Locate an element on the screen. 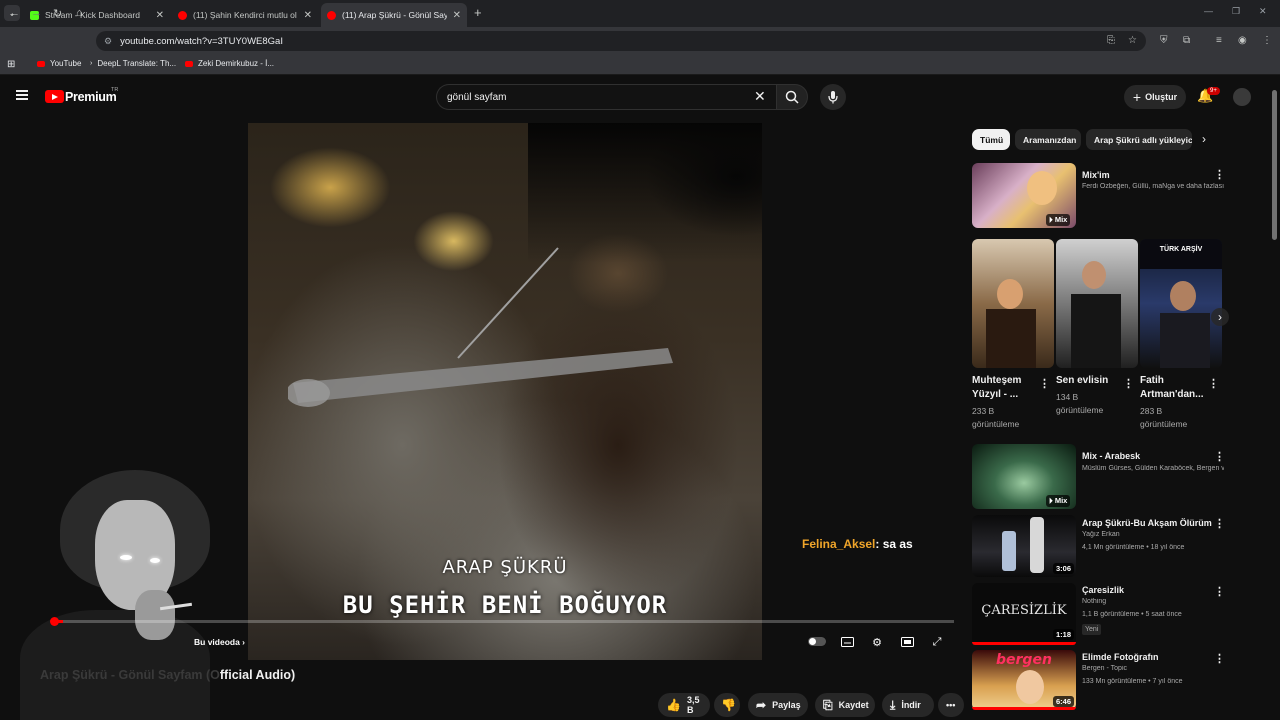 This screenshot has width=1280, height=720. autoplay-toggle is located at coordinates (817, 641).